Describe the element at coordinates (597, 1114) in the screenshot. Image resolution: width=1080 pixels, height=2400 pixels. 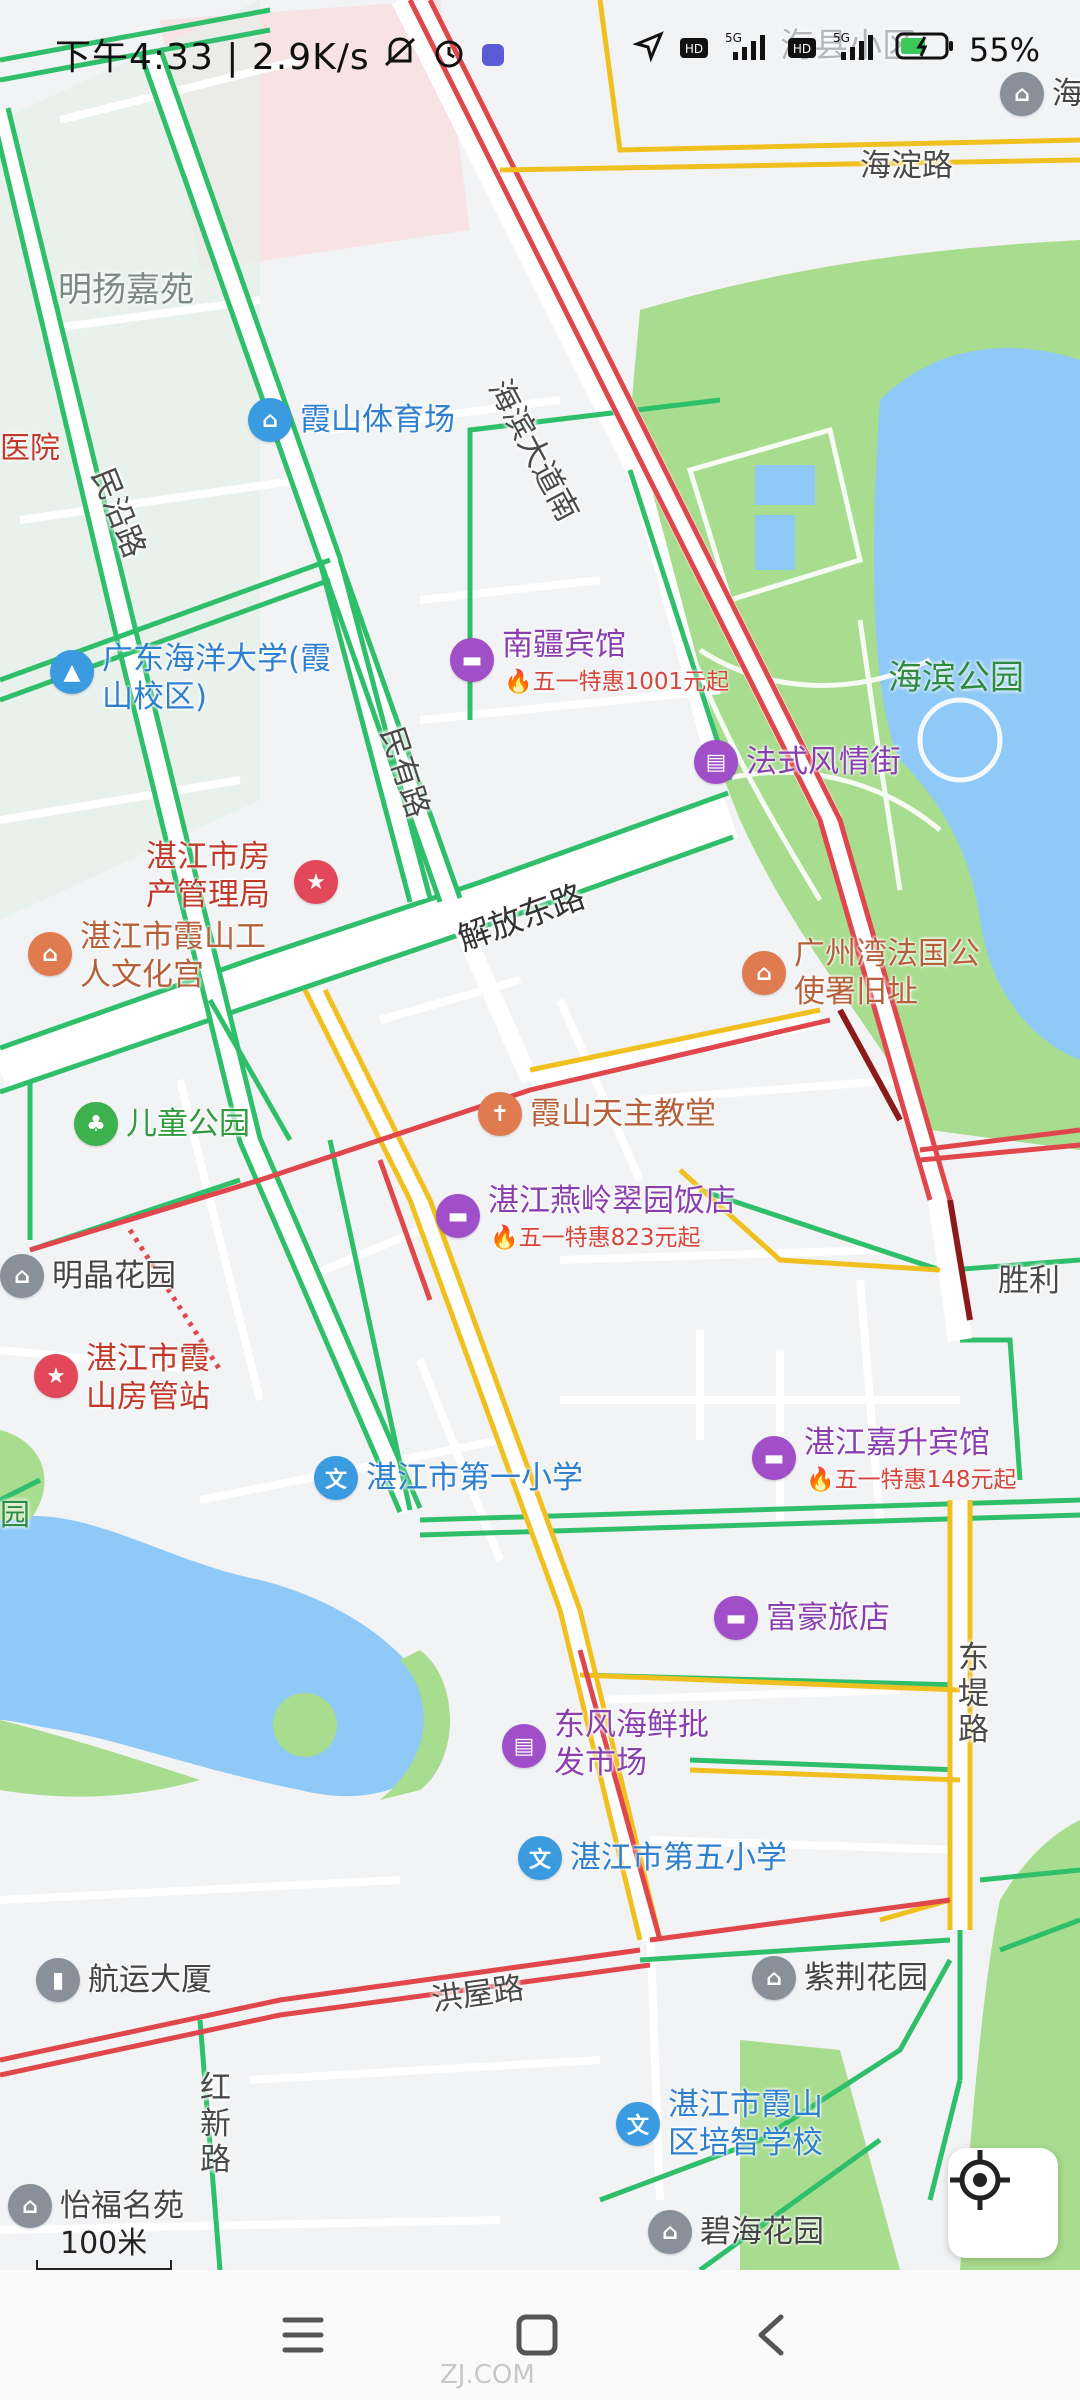
I see `poi-catholic-church: ✝ 霞山天主教堂` at that location.